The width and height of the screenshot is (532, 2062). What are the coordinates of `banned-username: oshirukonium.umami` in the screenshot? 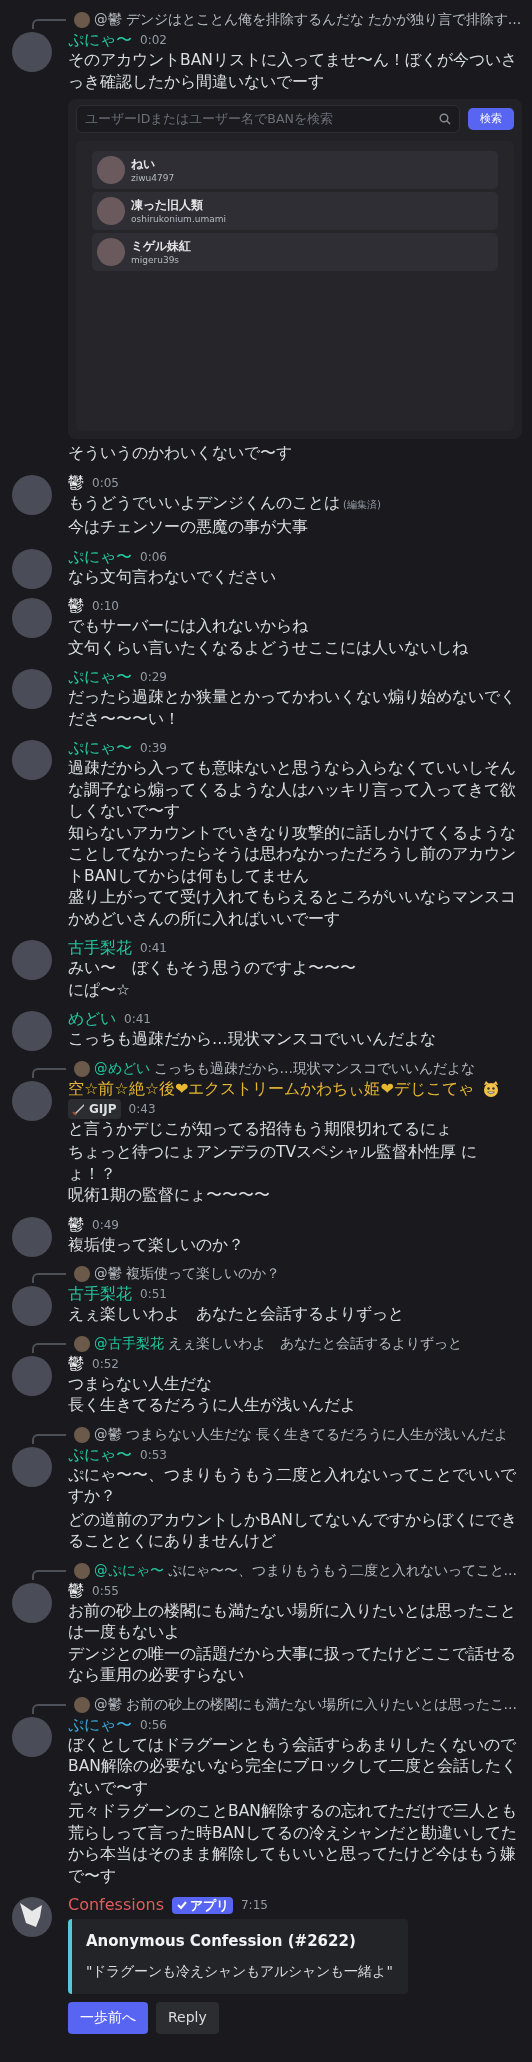 It's located at (178, 218).